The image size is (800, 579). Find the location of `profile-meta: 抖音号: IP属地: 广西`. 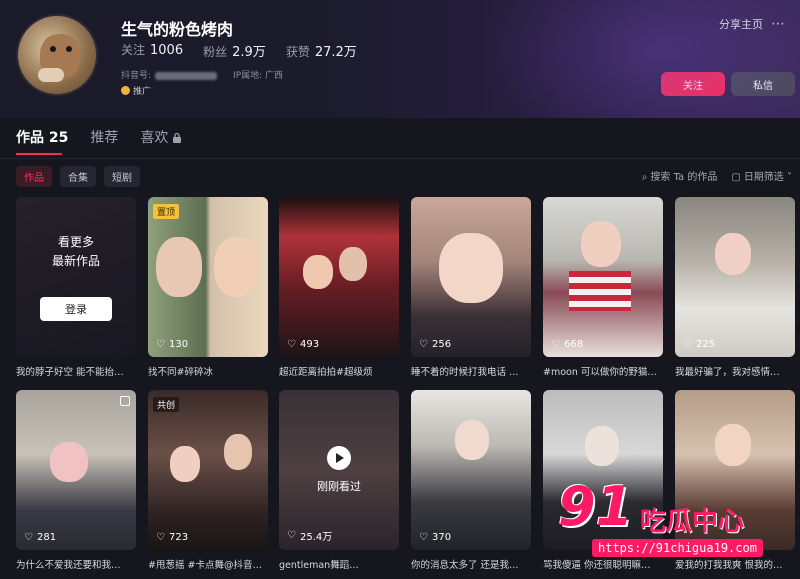

profile-meta: 抖音号: IP属地: 广西 is located at coordinates (202, 74).